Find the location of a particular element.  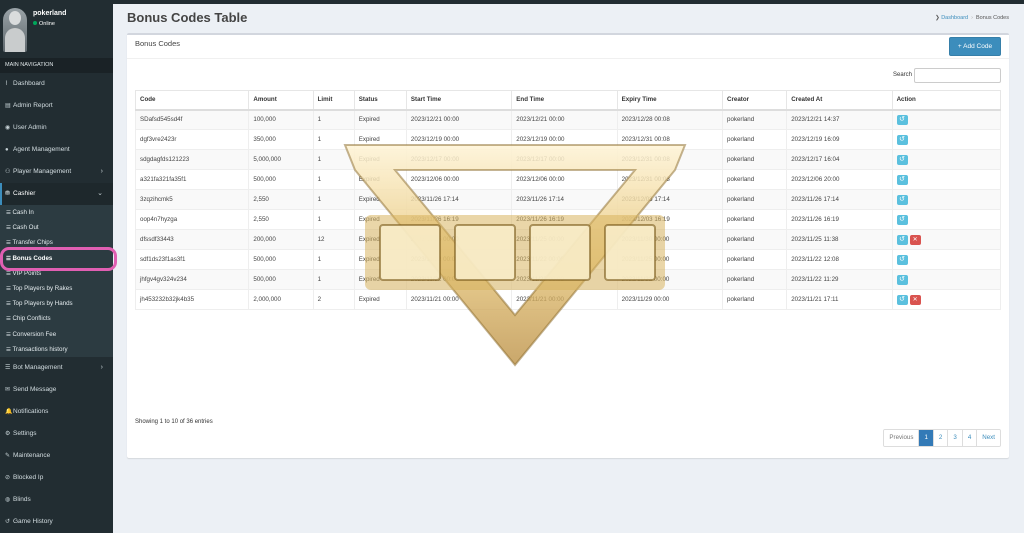

submenu-item-top-players-by-rakes: ☰ Top Players by Rakes is located at coordinates (56, 288).